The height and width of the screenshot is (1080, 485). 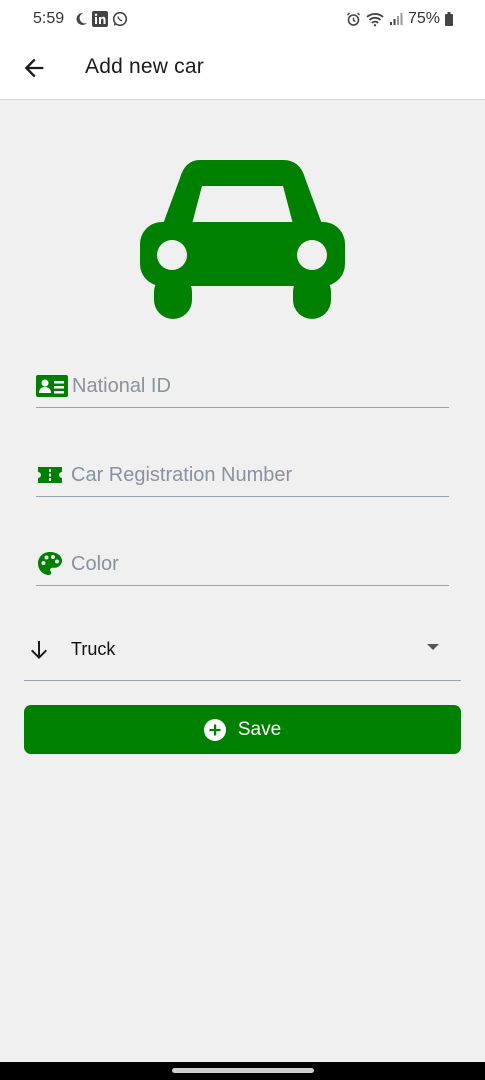 What do you see at coordinates (256, 475) in the screenshot?
I see `registration-input` at bounding box center [256, 475].